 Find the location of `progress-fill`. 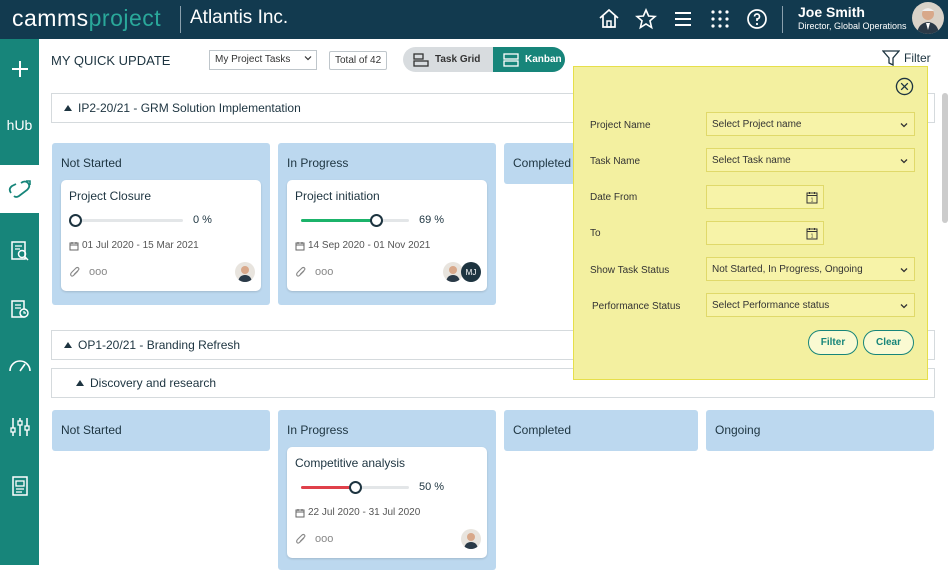

progress-fill is located at coordinates (338, 220).